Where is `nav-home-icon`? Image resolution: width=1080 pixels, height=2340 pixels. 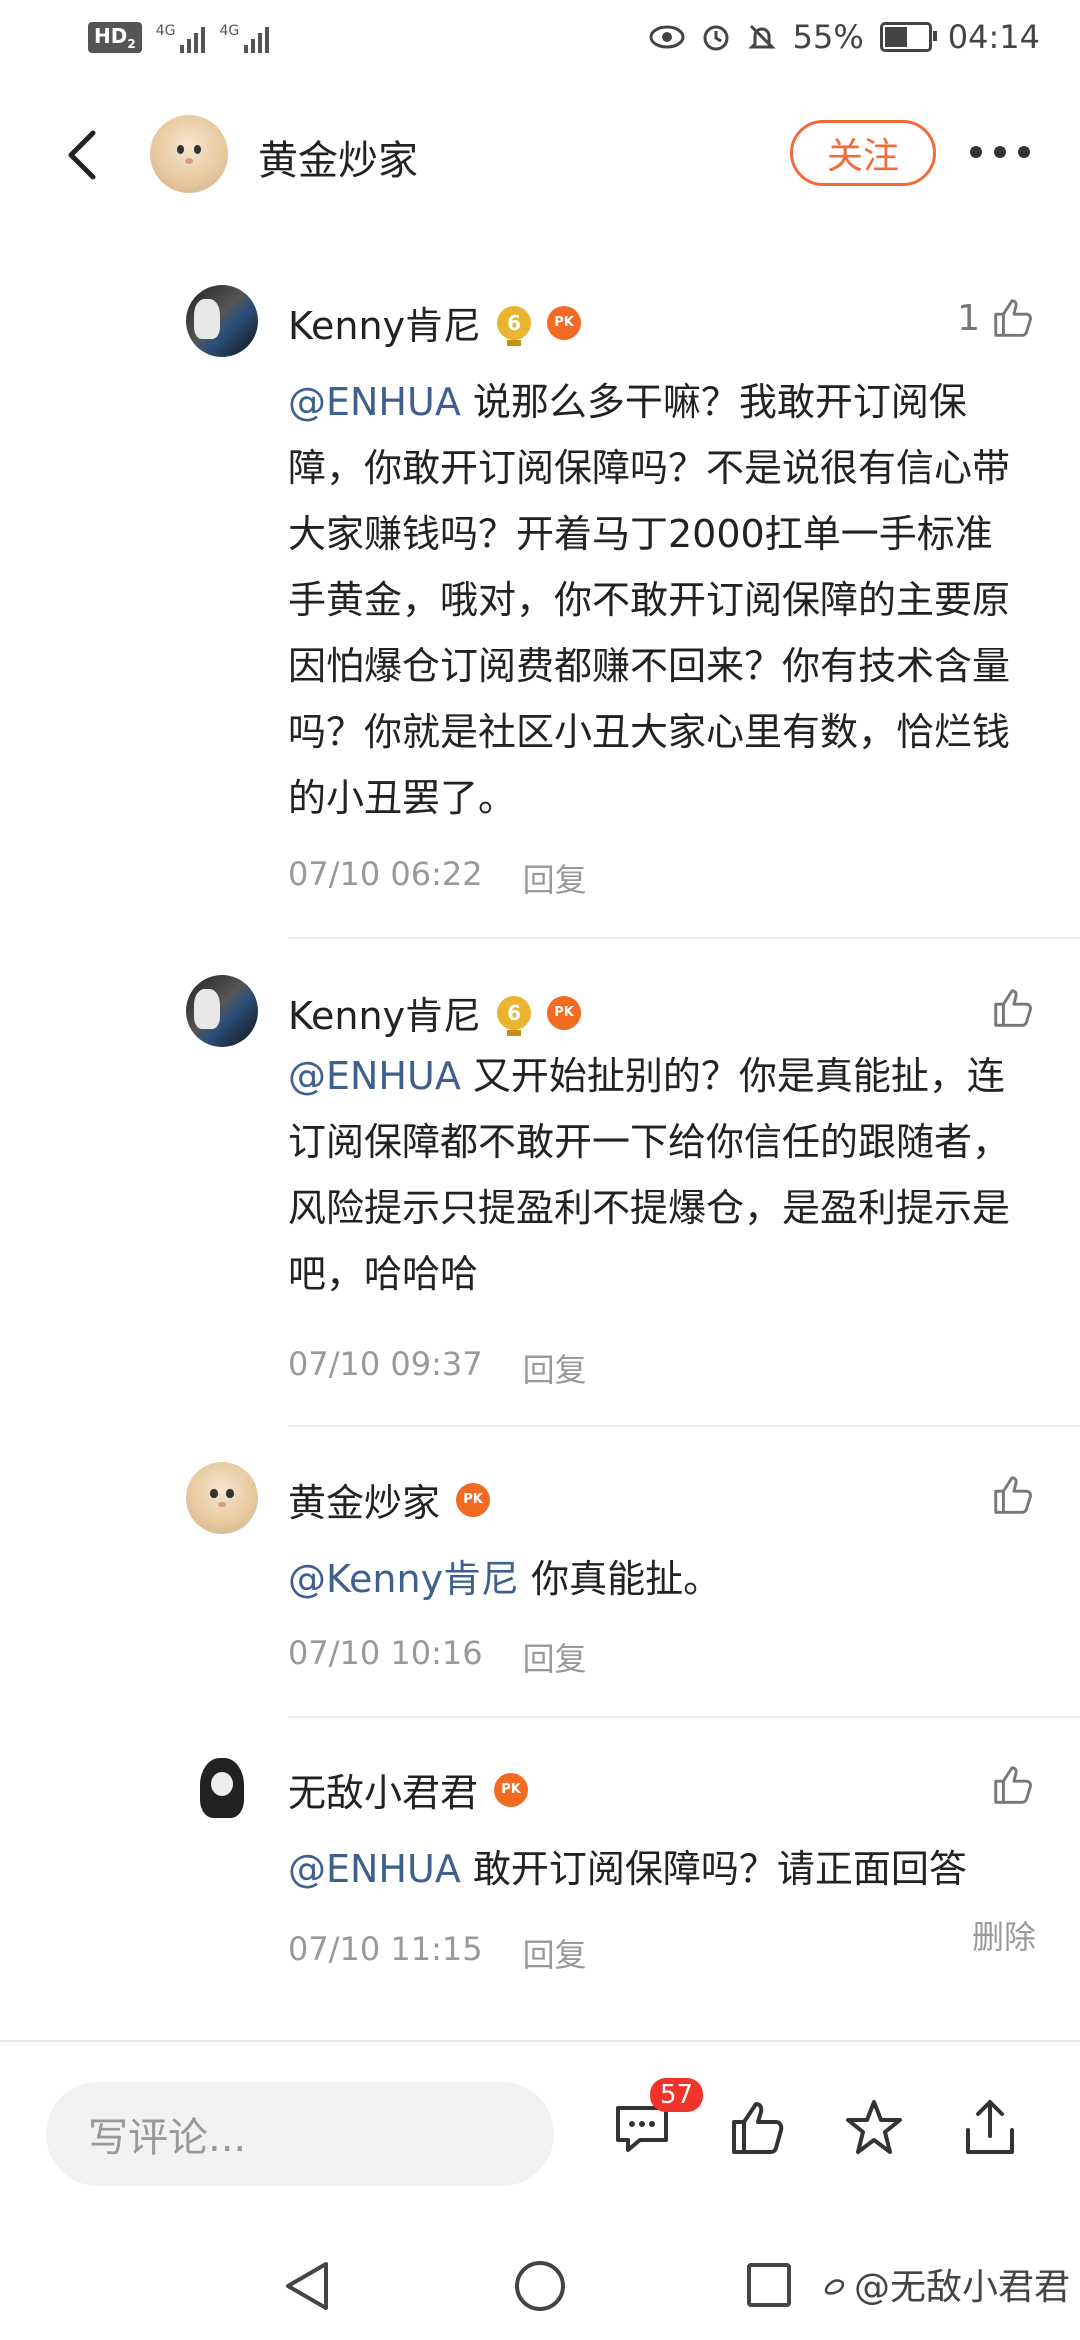
nav-home-icon is located at coordinates (540, 2286).